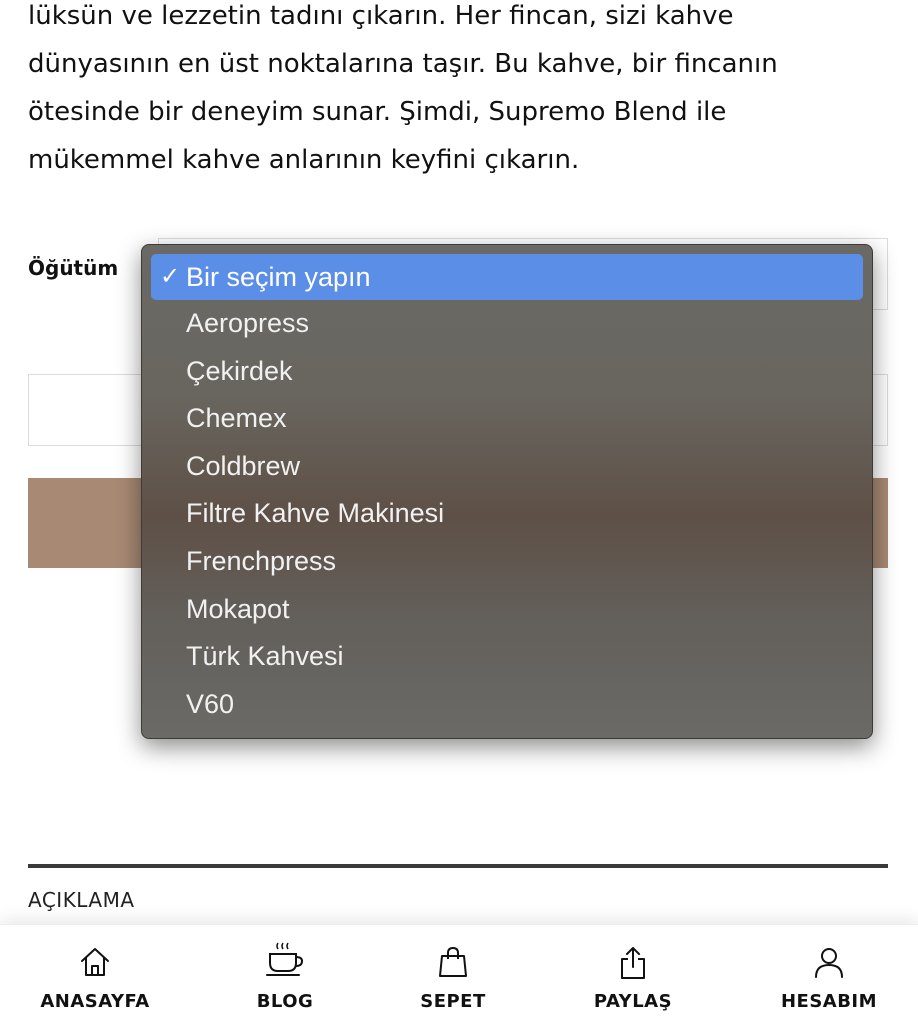 This screenshot has width=918, height=1025. Describe the element at coordinates (278, 277) in the screenshot. I see `option-label: Bir seçim yapın` at that location.